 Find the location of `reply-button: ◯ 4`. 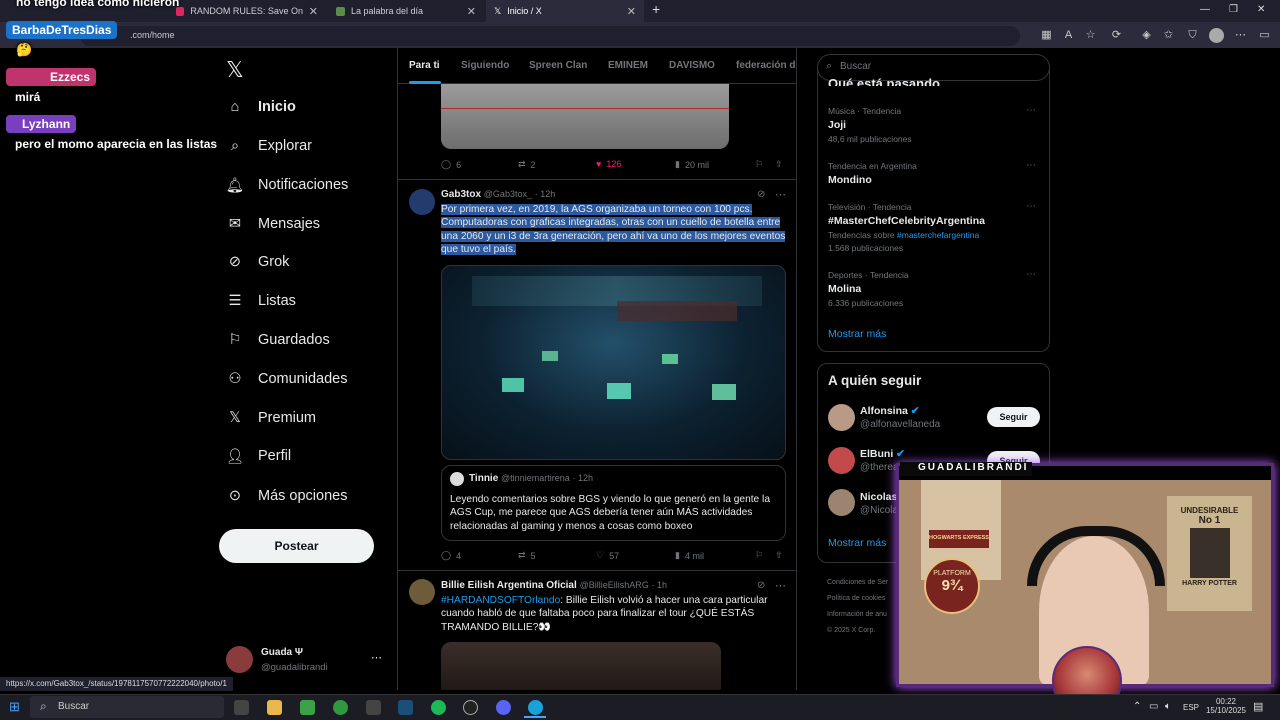

reply-button: ◯ 4 is located at coordinates (451, 555).